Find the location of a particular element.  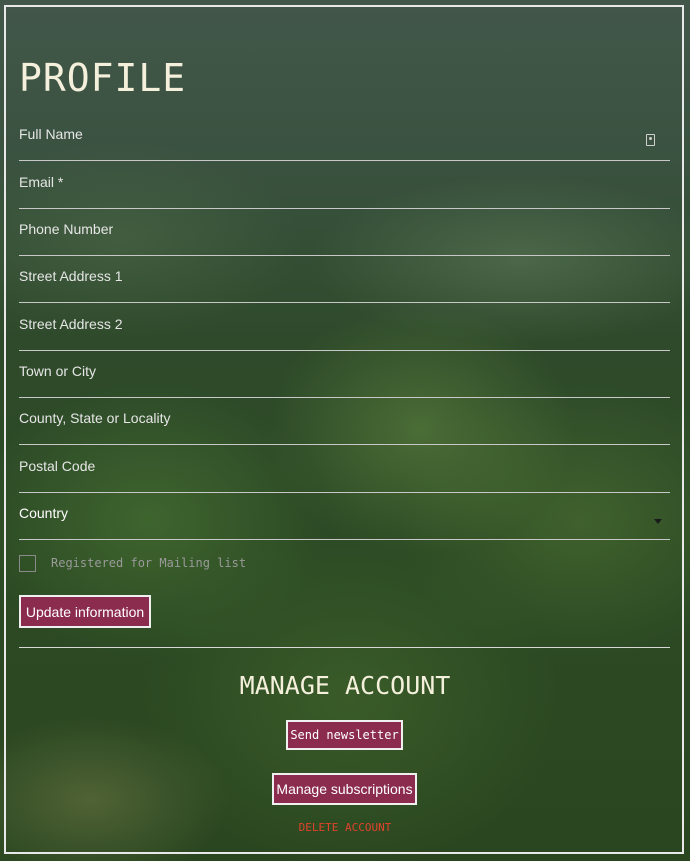

county-field: County, State or Locality is located at coordinates (346, 421).